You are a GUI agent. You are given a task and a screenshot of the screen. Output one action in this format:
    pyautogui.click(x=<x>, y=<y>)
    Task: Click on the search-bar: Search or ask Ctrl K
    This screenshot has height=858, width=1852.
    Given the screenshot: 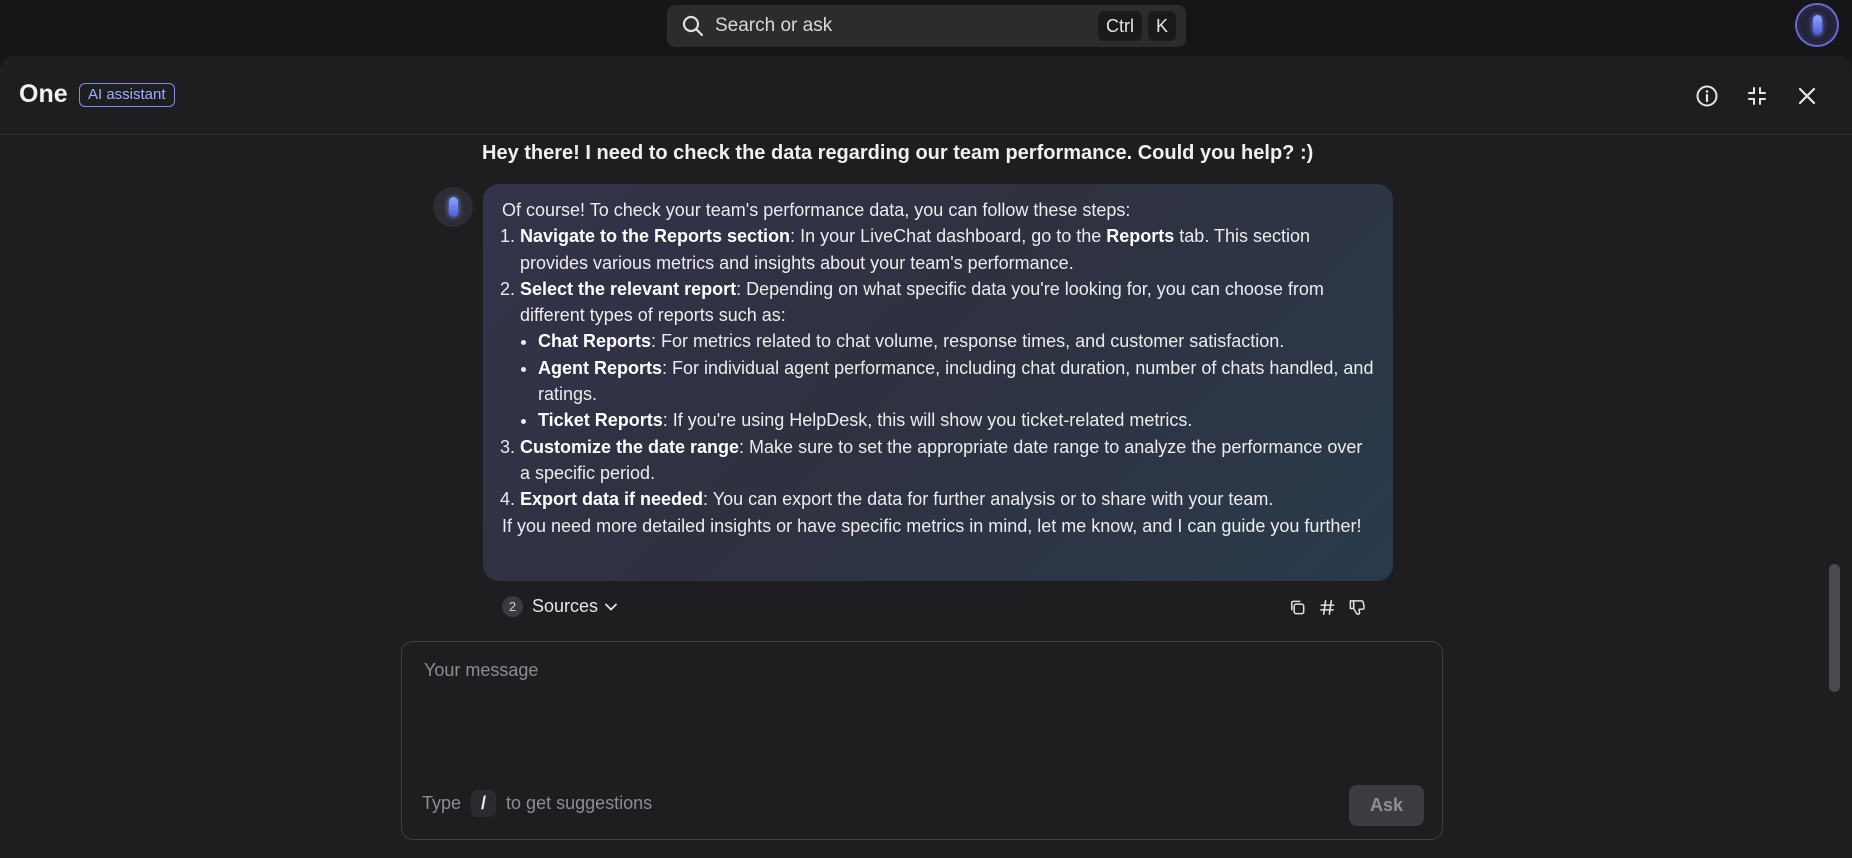 What is the action you would take?
    pyautogui.click(x=926, y=26)
    